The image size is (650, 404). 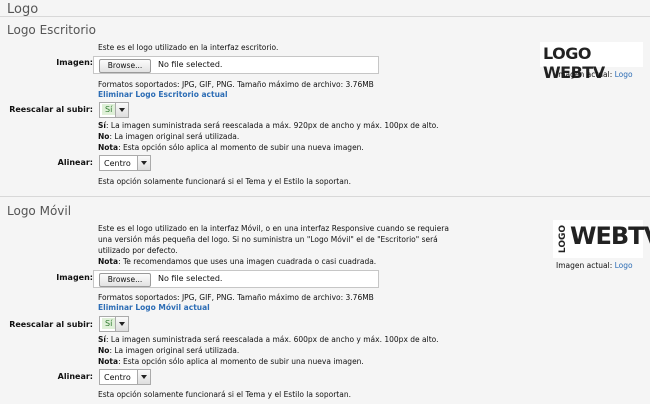 What do you see at coordinates (74, 62) in the screenshot?
I see `desktop-image-label: Imagen:` at bounding box center [74, 62].